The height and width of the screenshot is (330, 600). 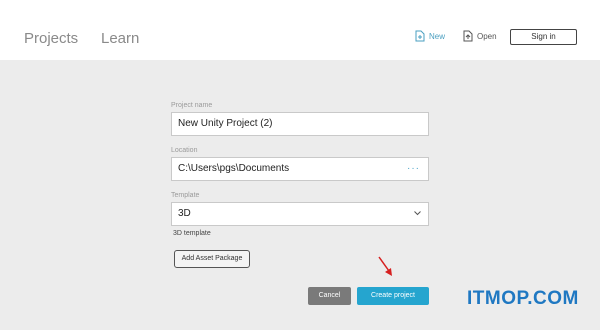 I want to click on chevron-down-icon, so click(x=417, y=213).